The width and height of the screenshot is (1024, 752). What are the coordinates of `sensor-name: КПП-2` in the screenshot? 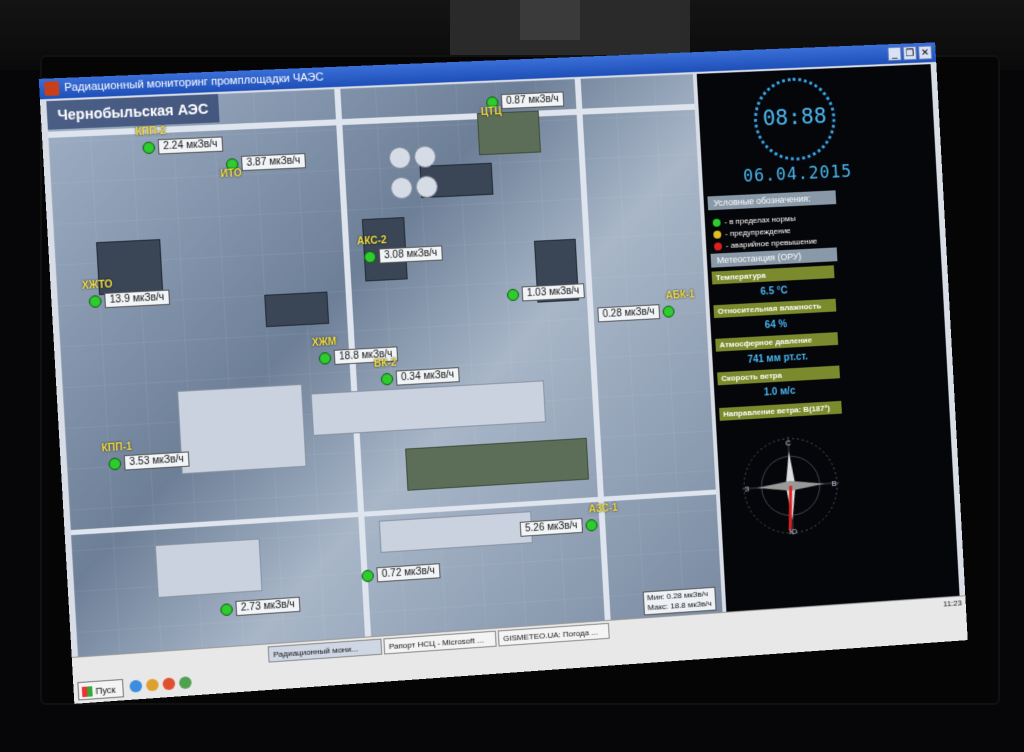 It's located at (151, 132).